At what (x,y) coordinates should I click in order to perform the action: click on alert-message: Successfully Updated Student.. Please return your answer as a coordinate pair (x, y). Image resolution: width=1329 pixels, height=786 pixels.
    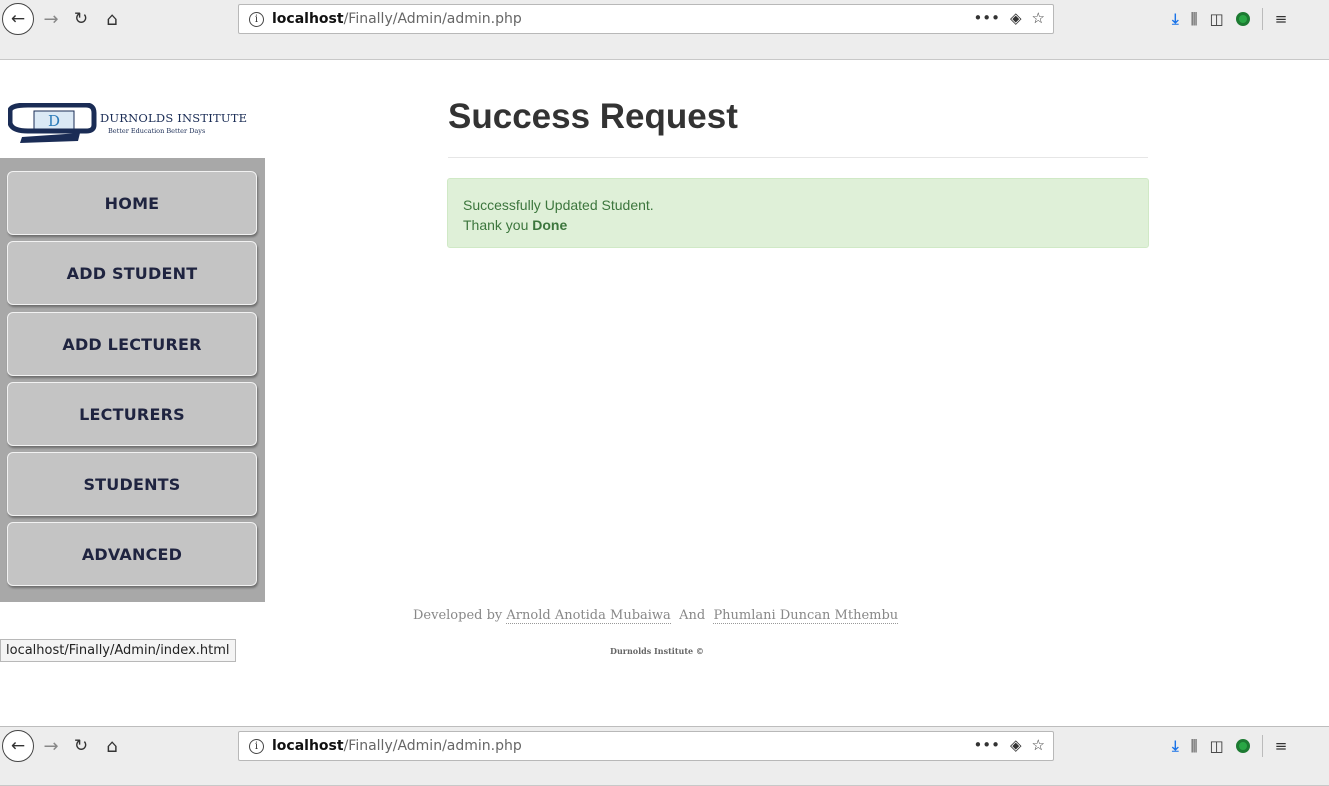
    Looking at the image, I should click on (558, 205).